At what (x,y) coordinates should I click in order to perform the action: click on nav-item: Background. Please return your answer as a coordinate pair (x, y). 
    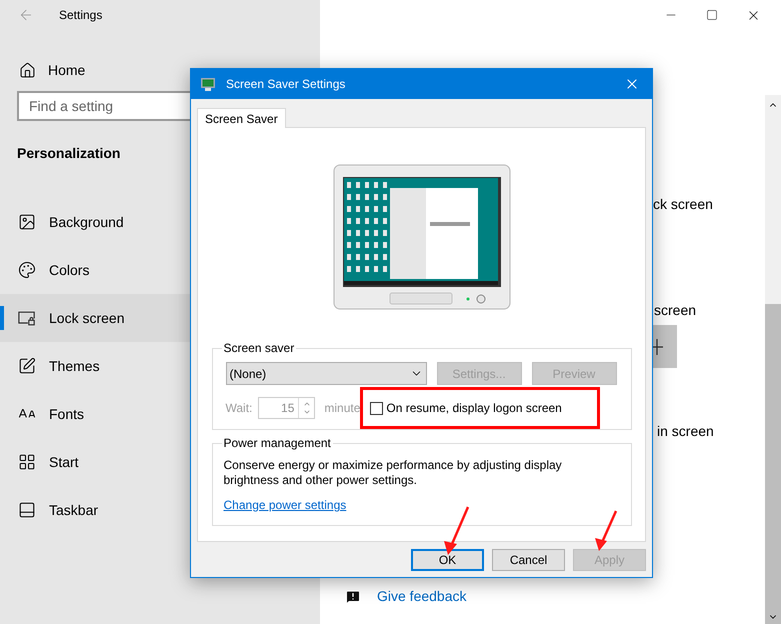
    Looking at the image, I should click on (160, 222).